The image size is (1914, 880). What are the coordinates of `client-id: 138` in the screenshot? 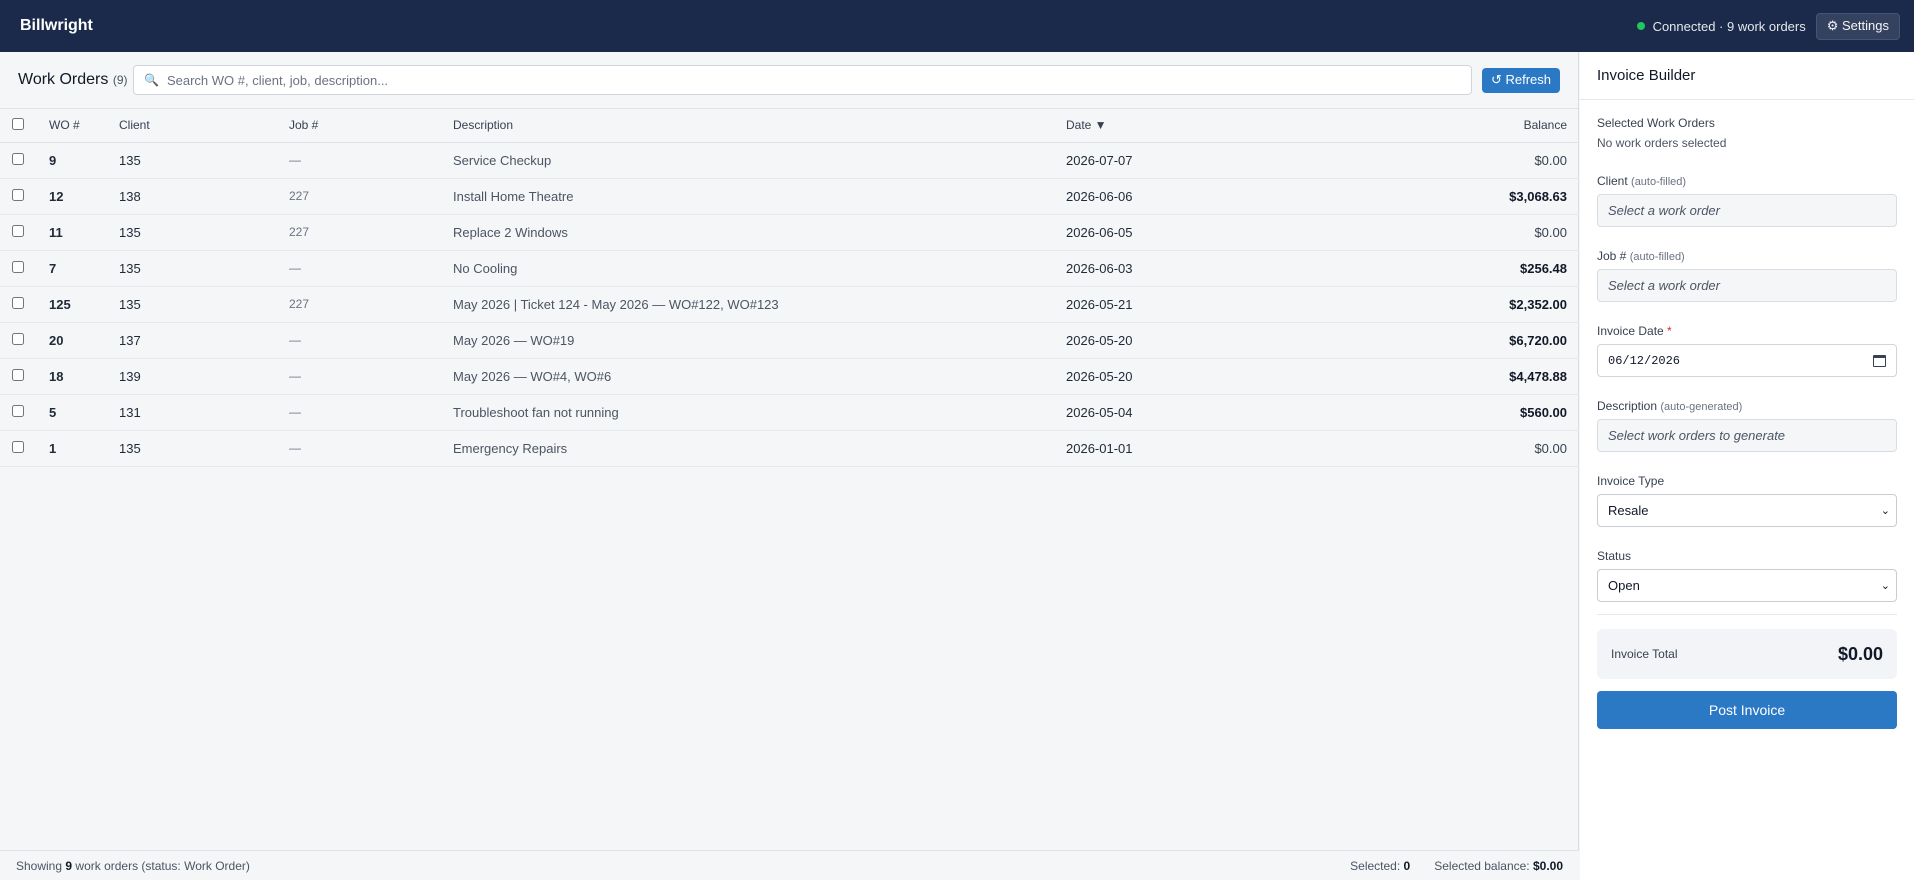 It's located at (204, 196).